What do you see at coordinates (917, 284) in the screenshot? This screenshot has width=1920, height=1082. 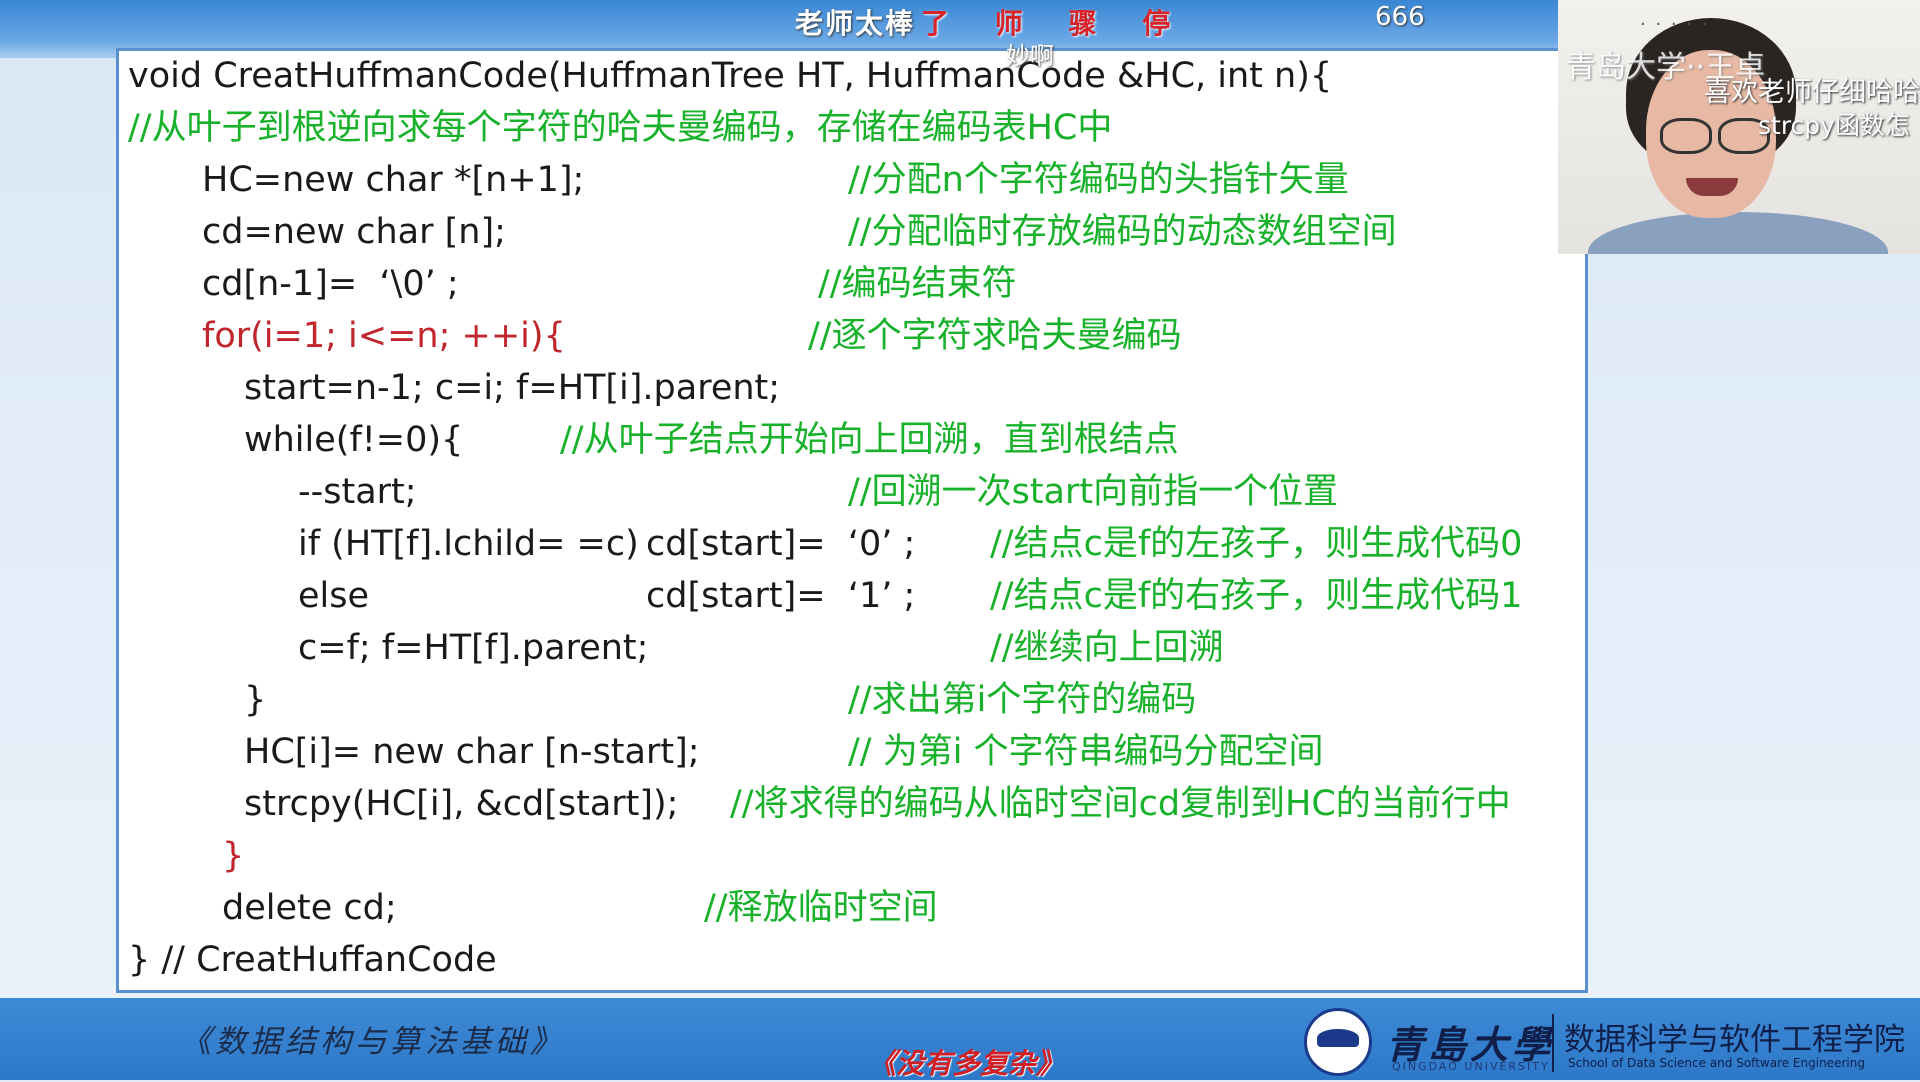 I see `comment-terminator: //编码结束符` at bounding box center [917, 284].